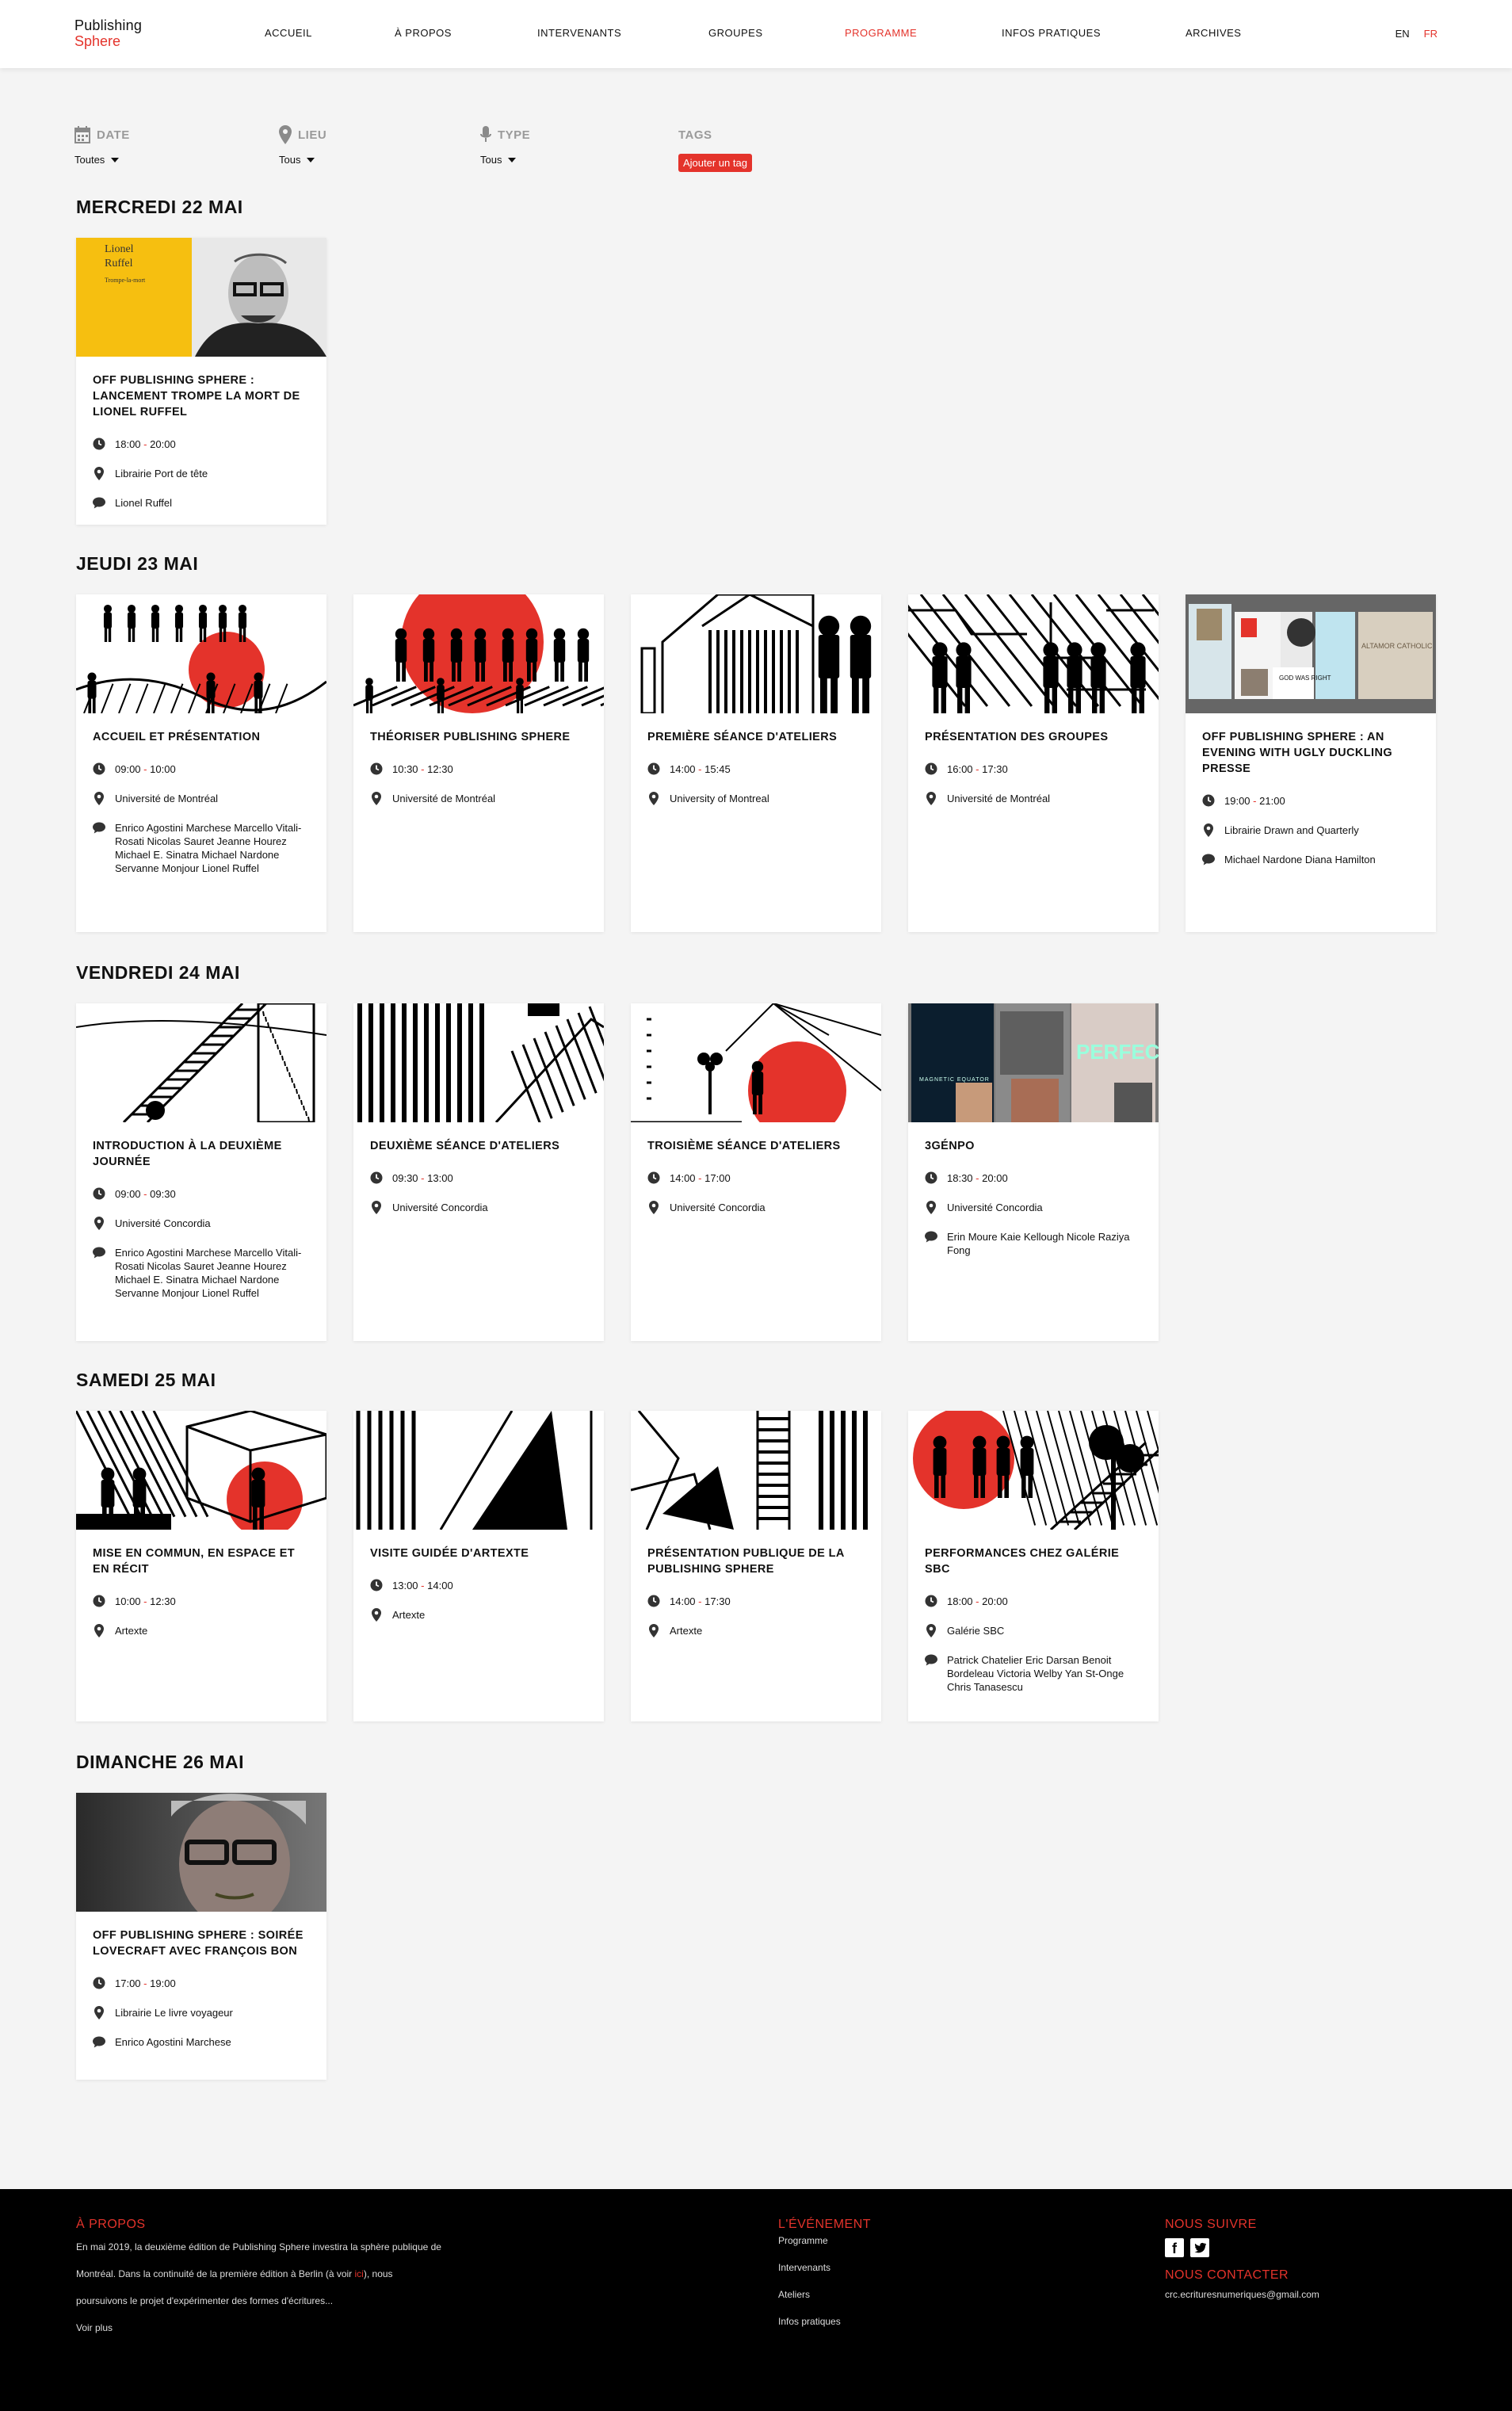 This screenshot has height=2411, width=1512. I want to click on nav-intervenants: INTERVENANTS, so click(579, 33).